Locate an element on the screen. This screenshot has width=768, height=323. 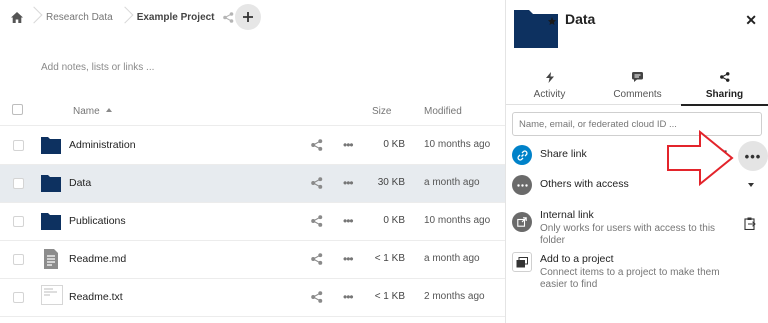
breadcrumb-item-example-project: Example Project is located at coordinates (183, 17).